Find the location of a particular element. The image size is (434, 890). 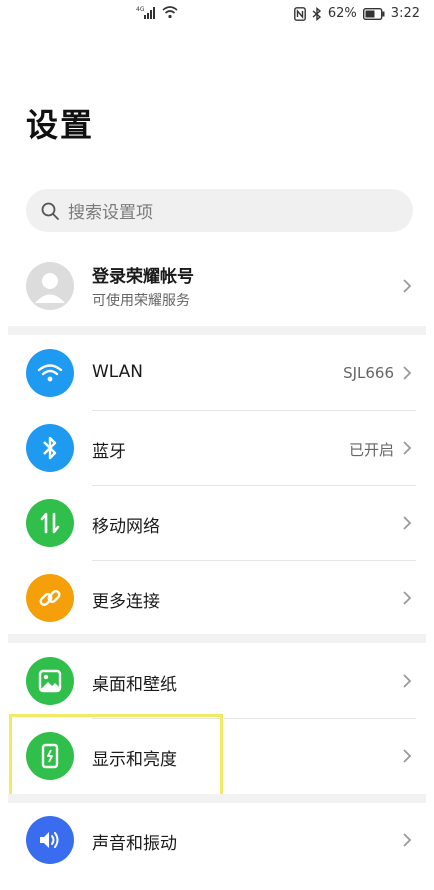

cellular-signal-icon: 4G is located at coordinates (145, 12).